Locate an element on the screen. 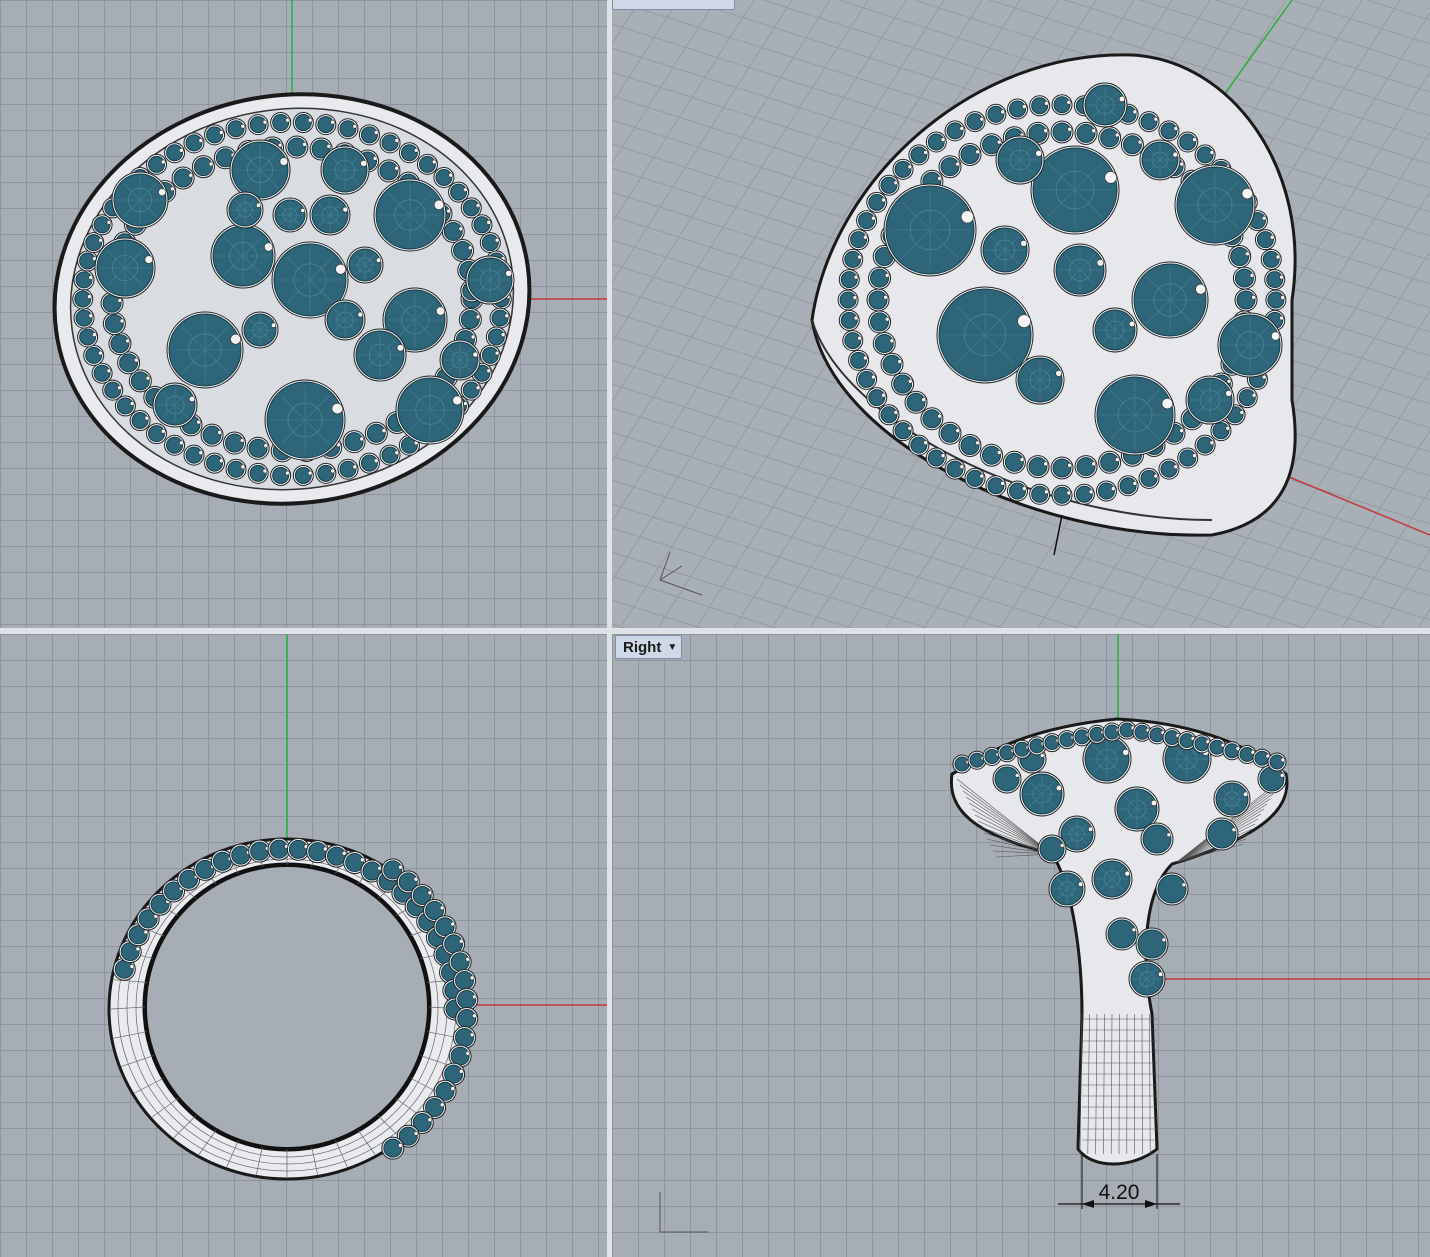 The height and width of the screenshot is (1257, 1430). right-viewport-tab: Right ▼ is located at coordinates (649, 647).